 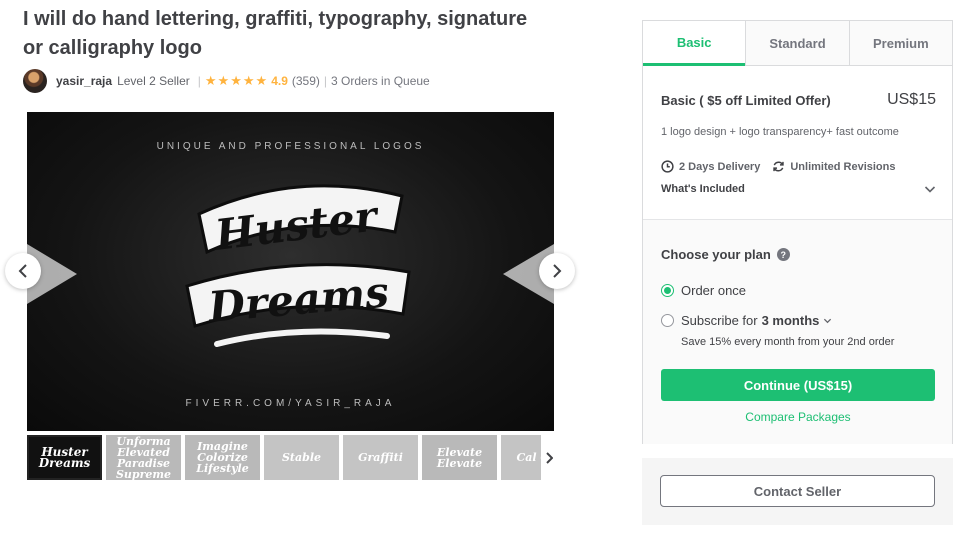 I want to click on rating-score: 4.9, so click(x=279, y=80).